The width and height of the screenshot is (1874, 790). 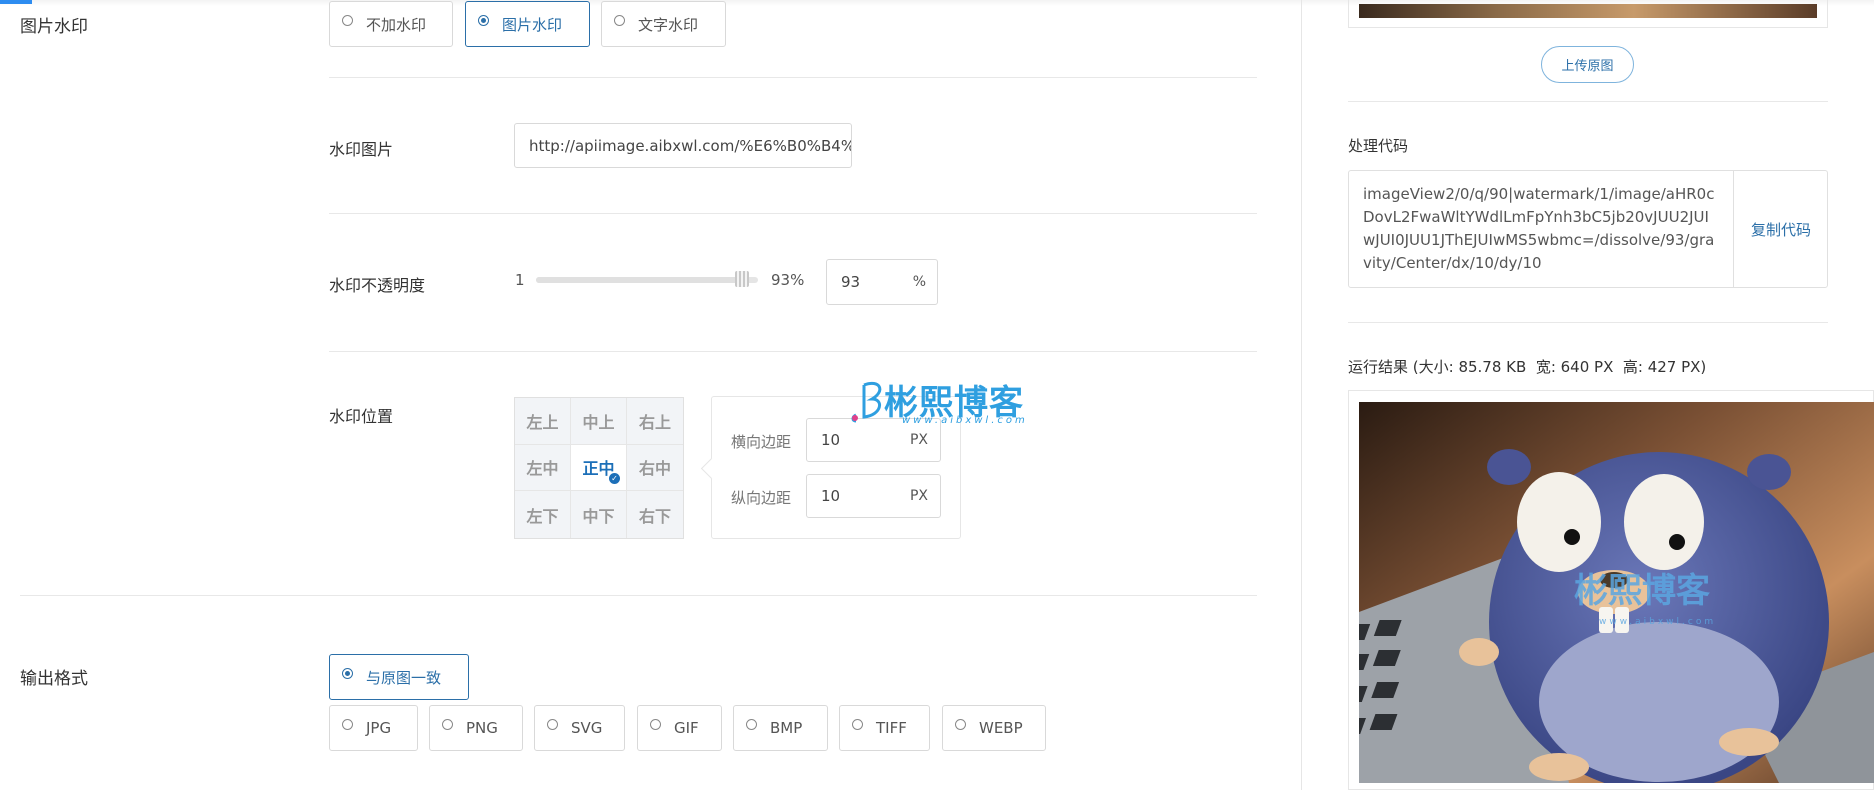 I want to click on watermark-logo-sub: www.aibxwl.com, so click(x=965, y=420).